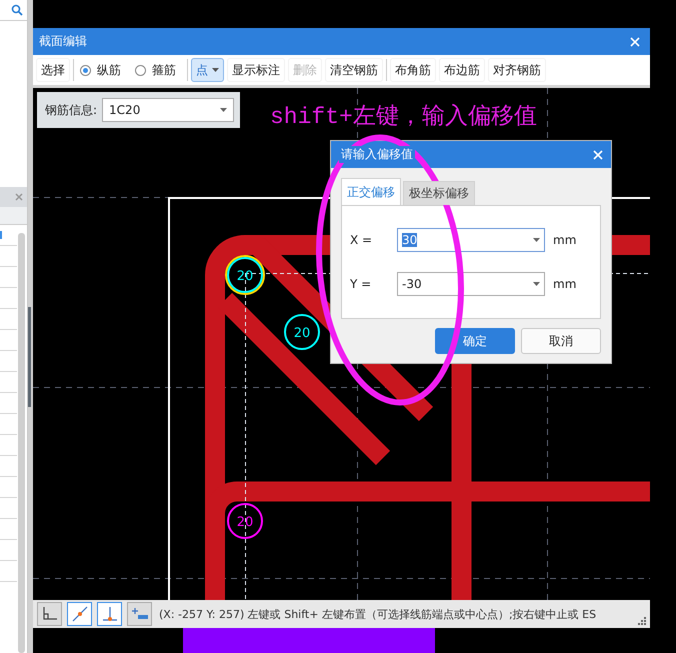 The width and height of the screenshot is (676, 653). I want to click on status-message: (X: -257 Y: 257) 左键或 Shift+ 左键布置（可选择线筋端点或中心点）;按右键中止或 ES, so click(378, 614).